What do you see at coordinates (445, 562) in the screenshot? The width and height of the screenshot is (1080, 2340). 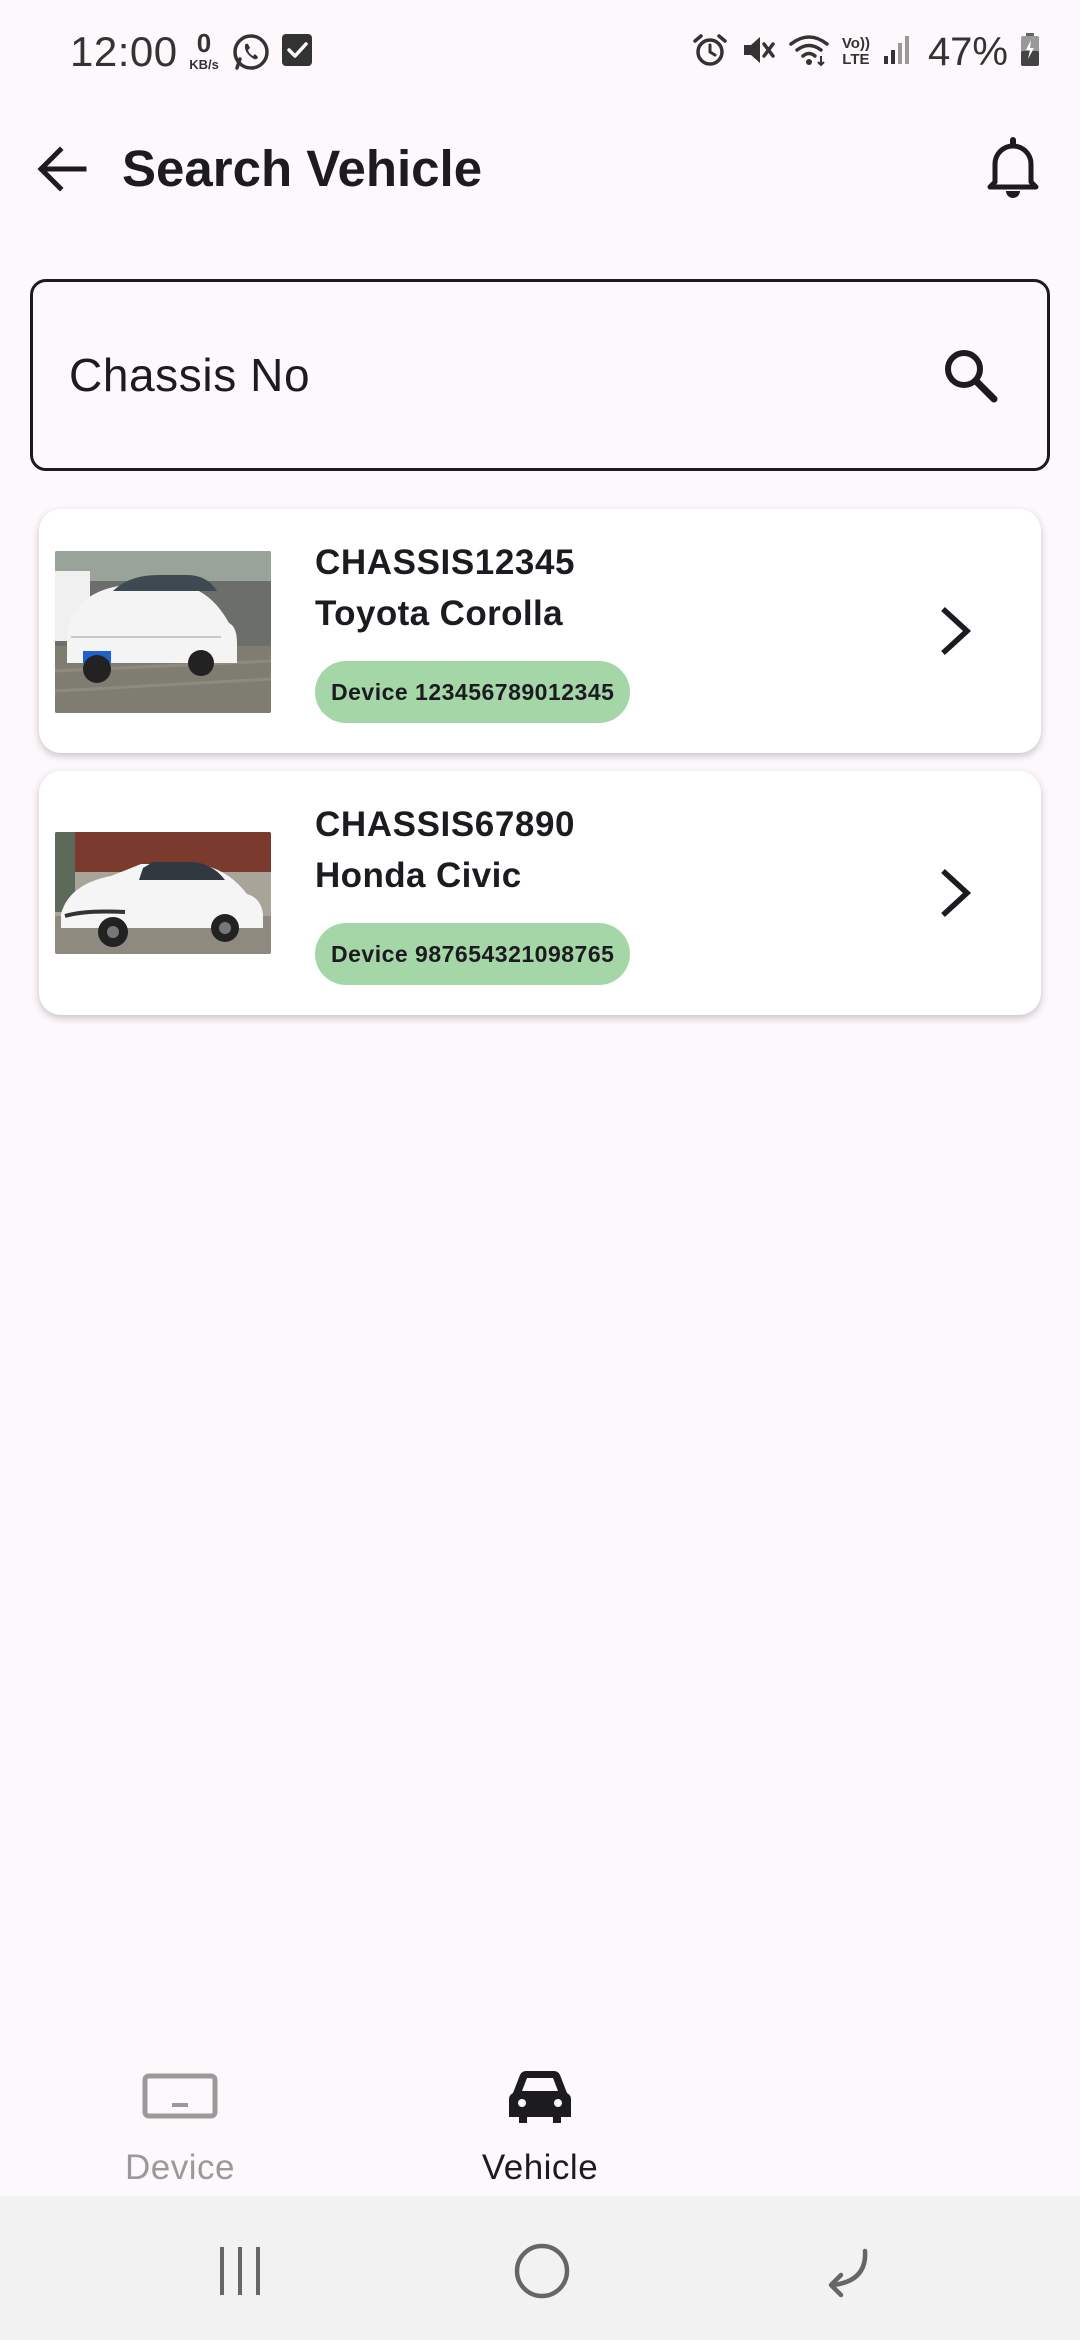 I see `chassis-number: CHASSIS12345` at bounding box center [445, 562].